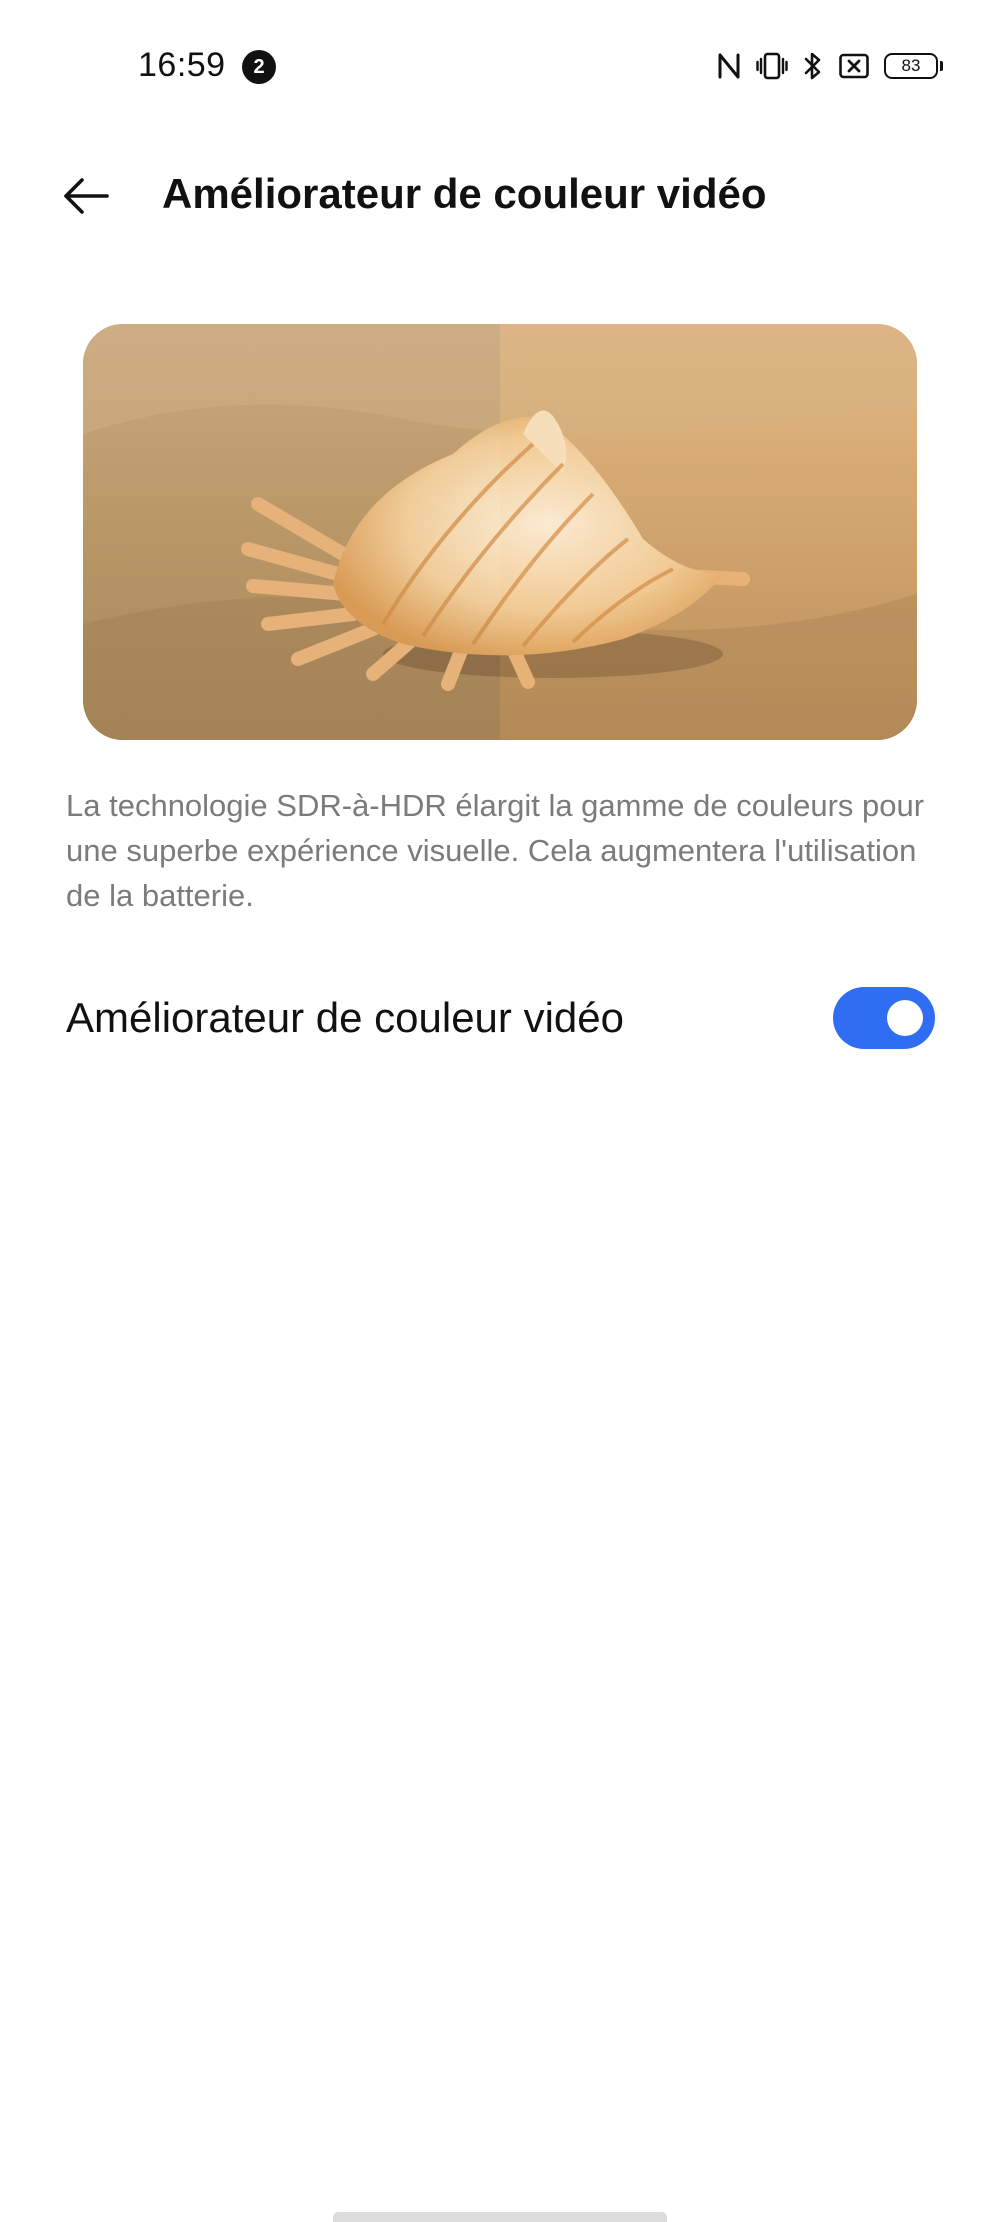 The image size is (1000, 2222). I want to click on battery-icon: 83, so click(913, 66).